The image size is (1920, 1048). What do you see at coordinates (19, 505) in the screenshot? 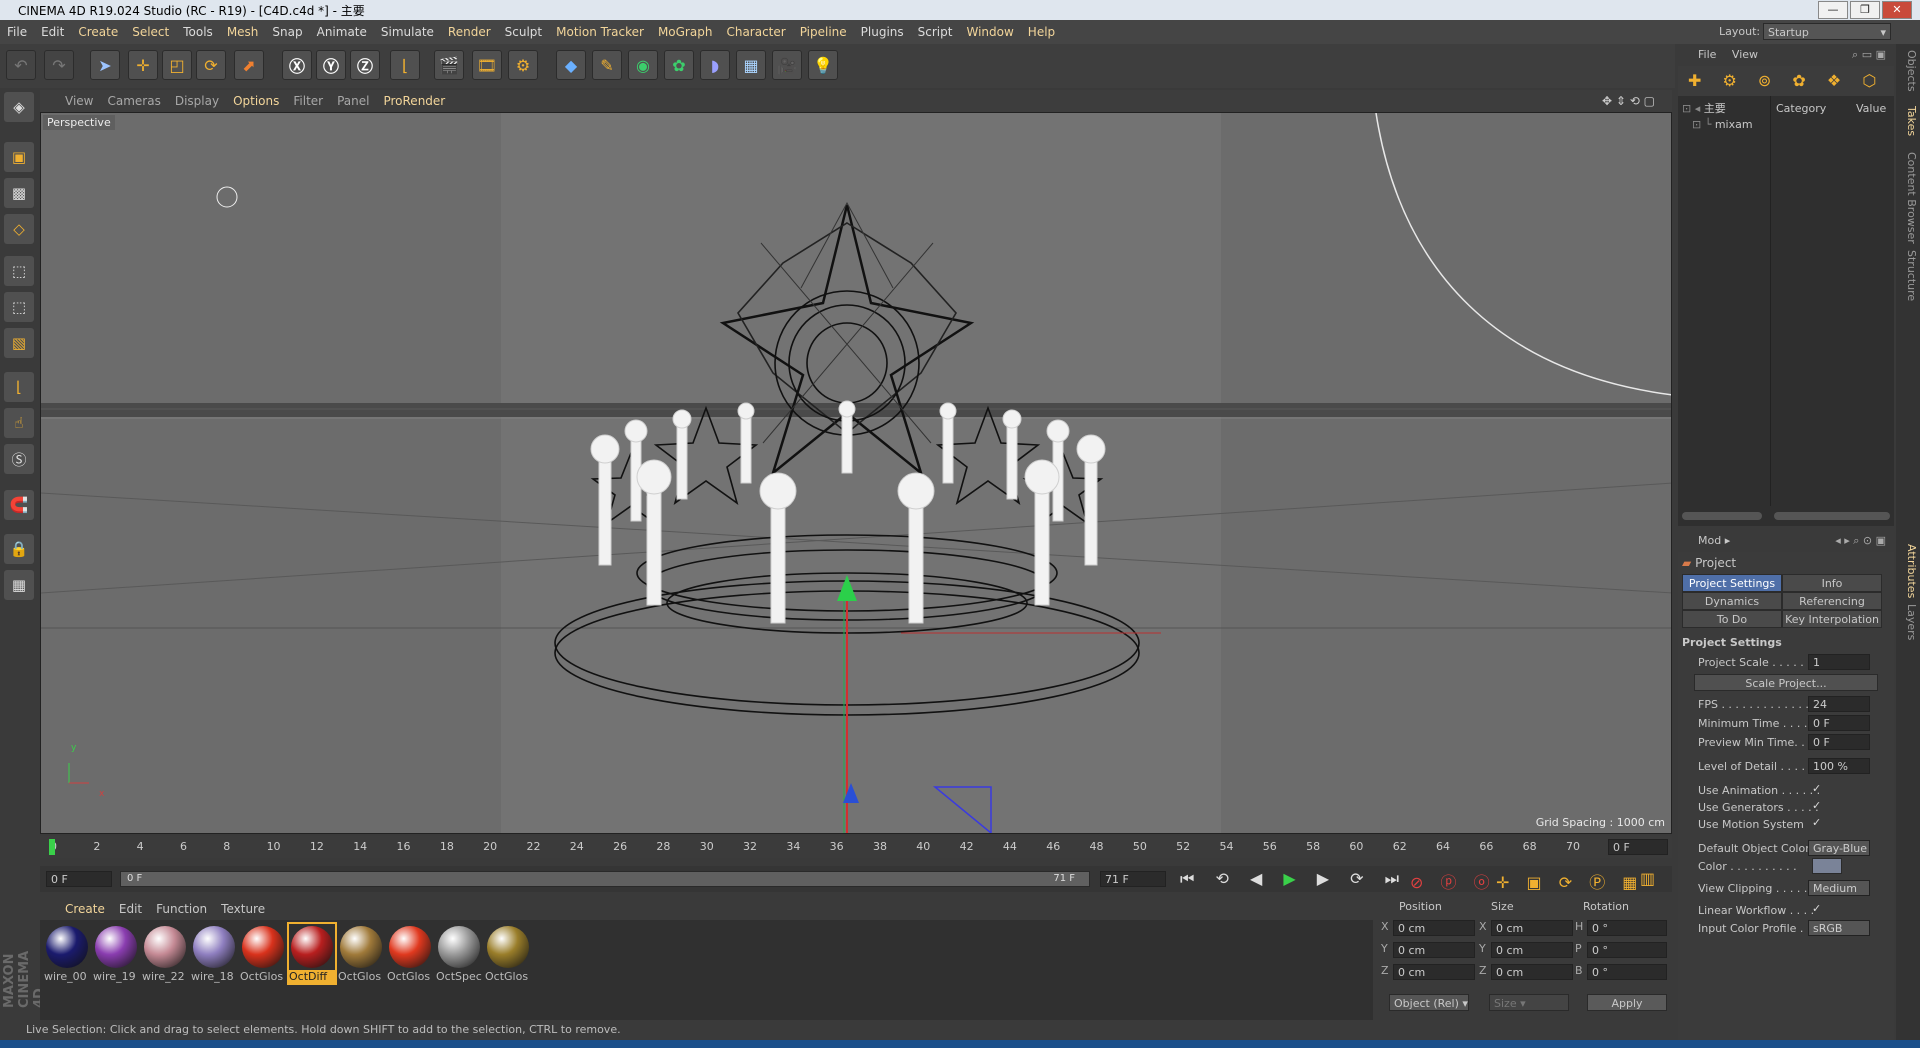
I see `snap-icon: 🧲` at bounding box center [19, 505].